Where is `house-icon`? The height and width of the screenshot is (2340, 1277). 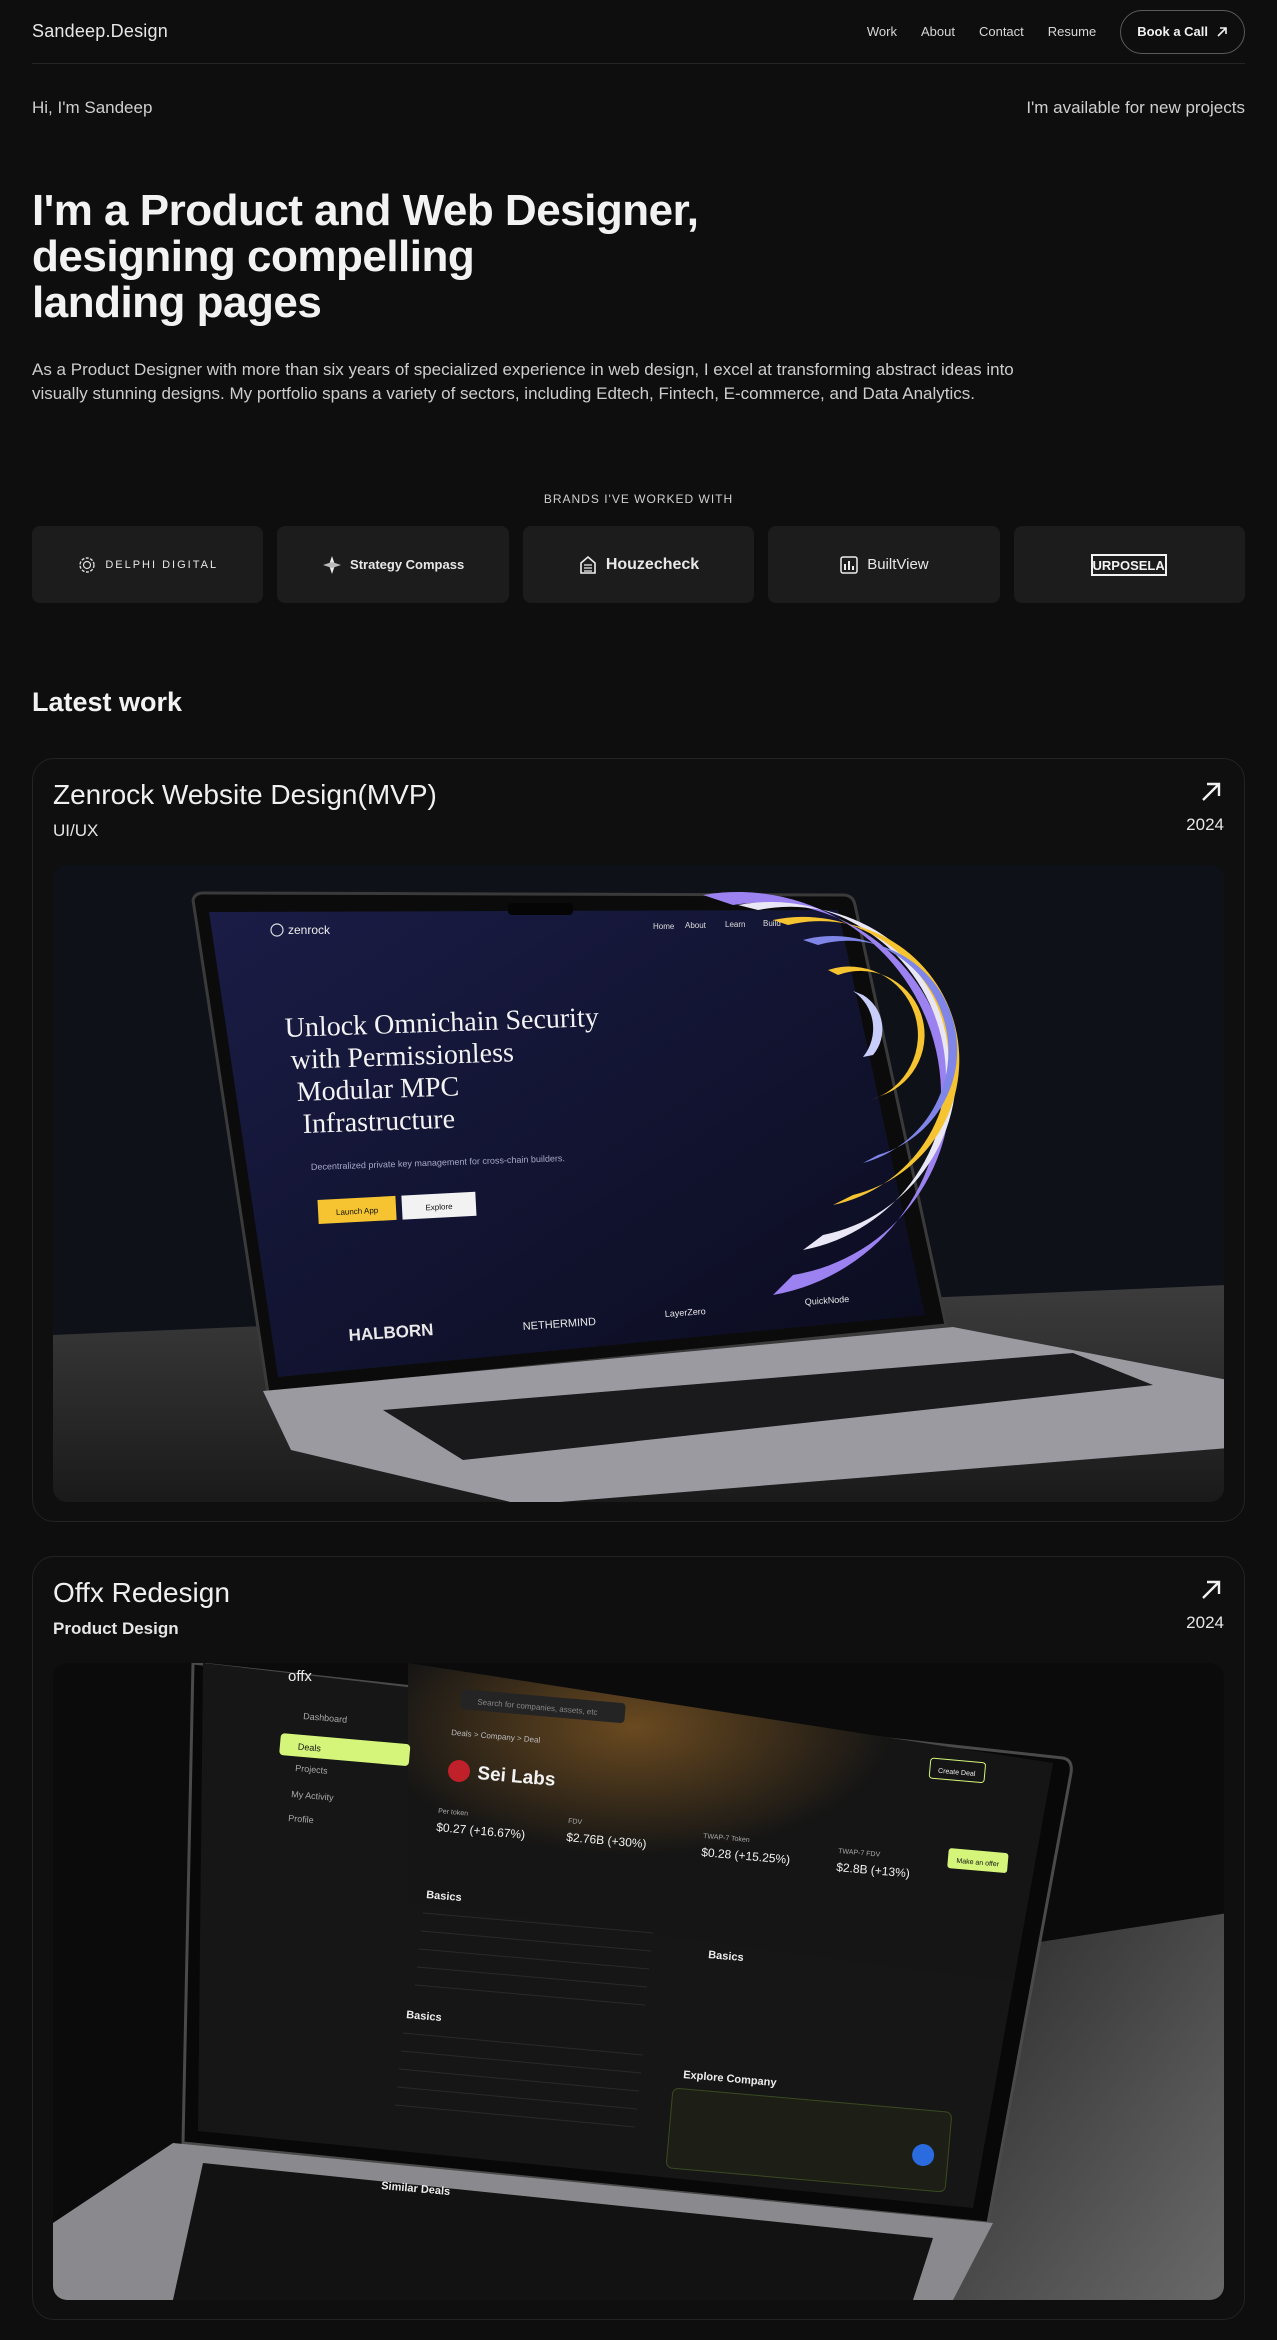 house-icon is located at coordinates (588, 564).